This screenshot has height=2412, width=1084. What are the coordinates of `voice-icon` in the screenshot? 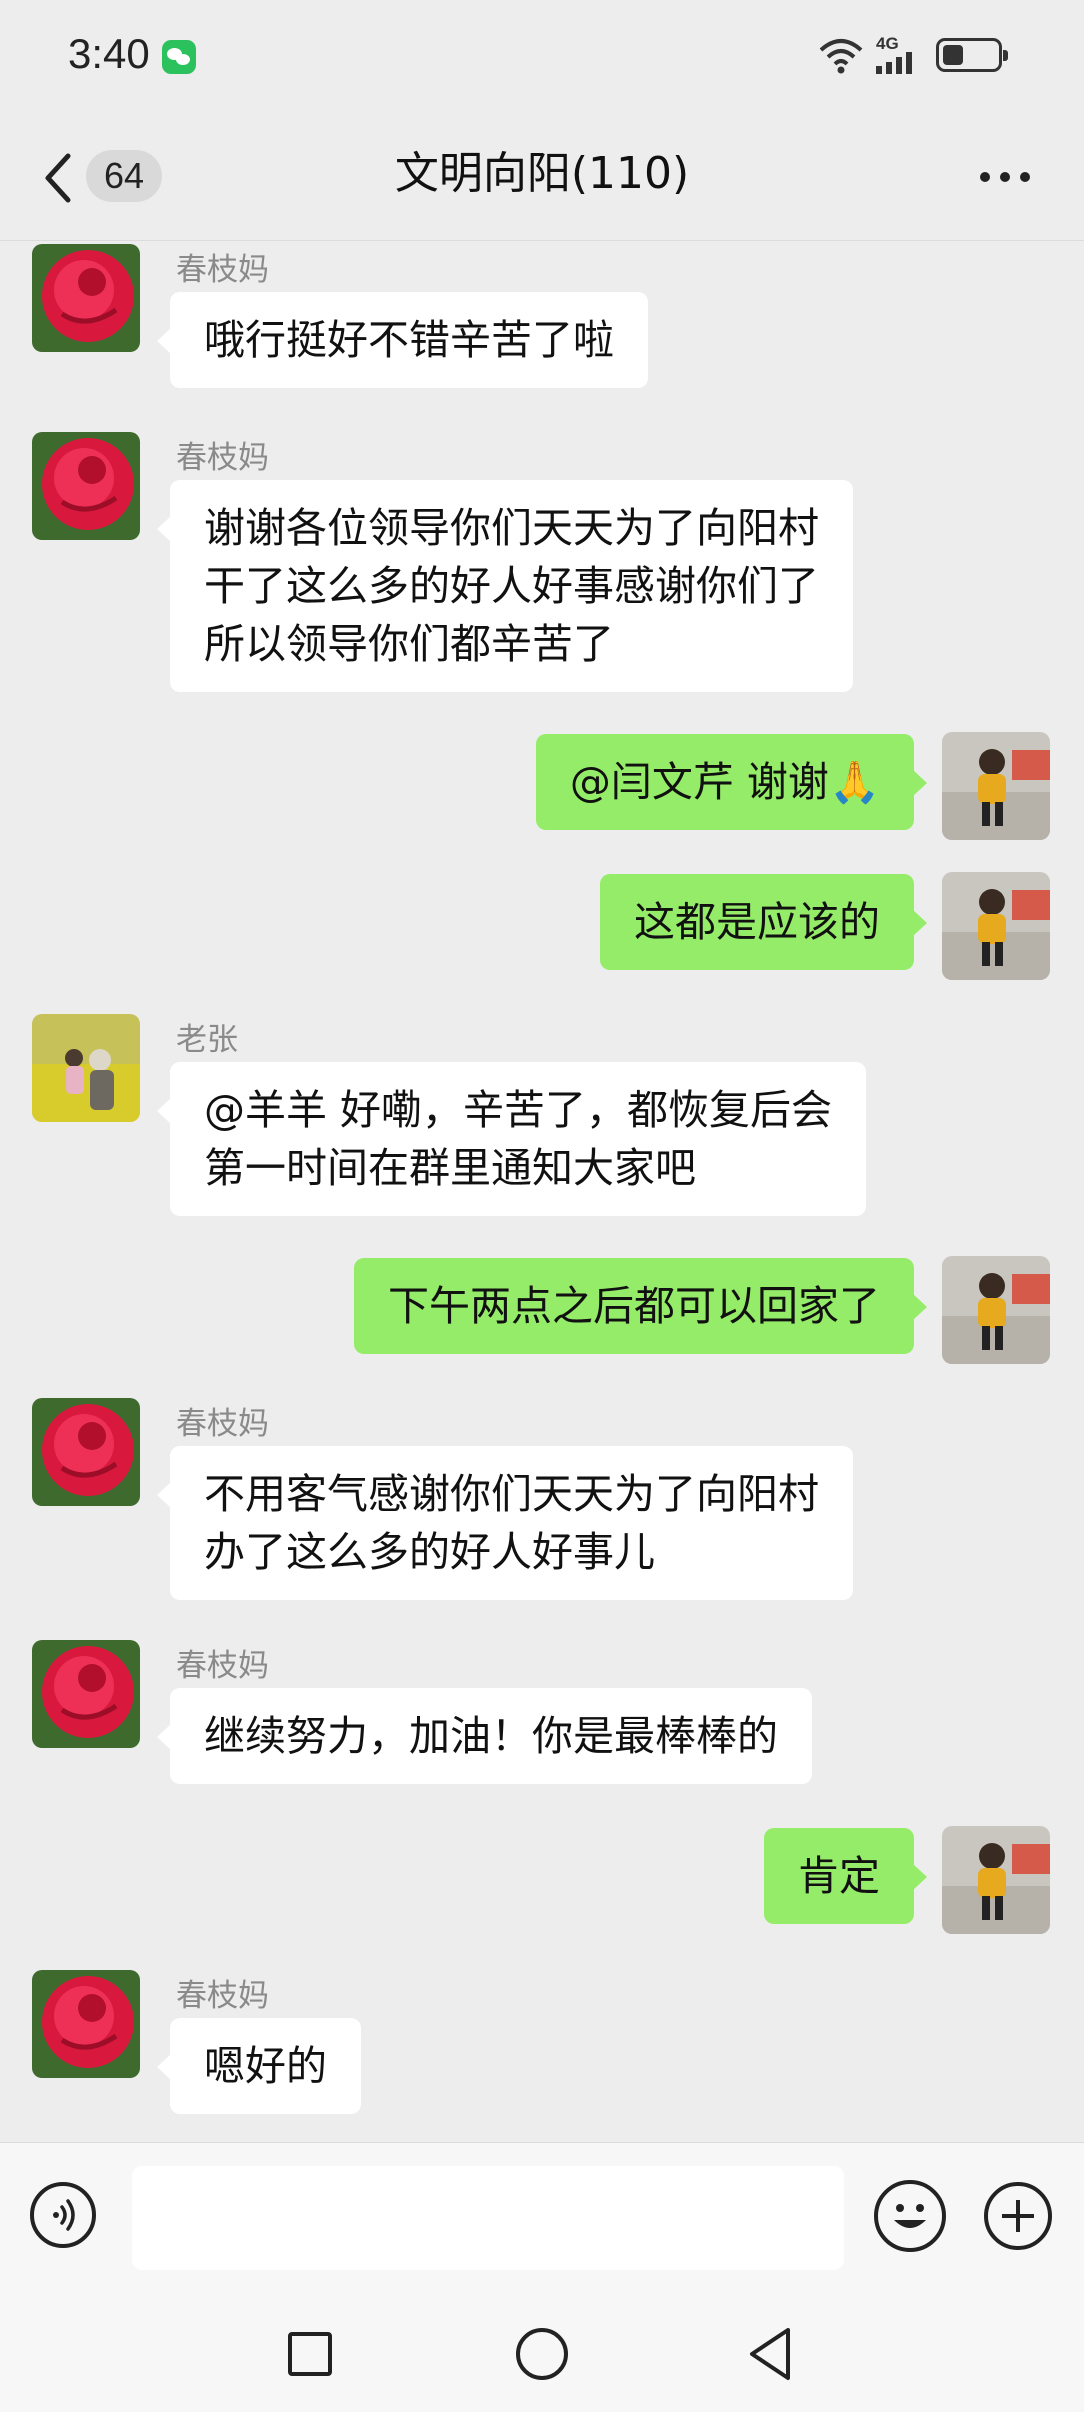 It's located at (63, 2215).